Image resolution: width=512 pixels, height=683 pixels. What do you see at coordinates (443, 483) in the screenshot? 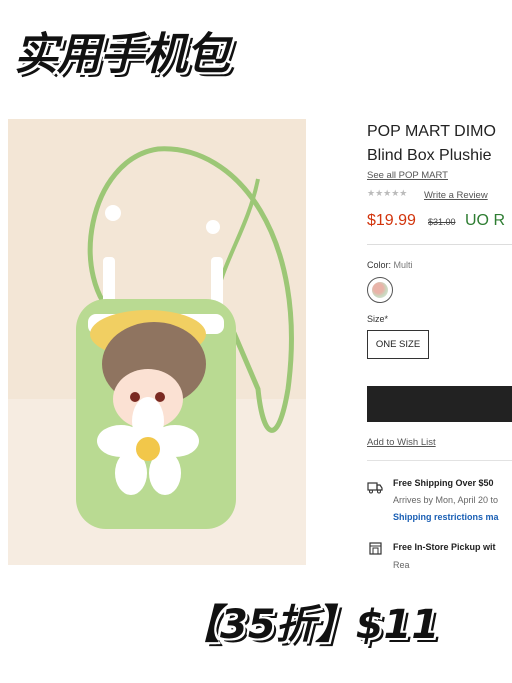
I see `shipping-title: Free Shipping Over $50` at bounding box center [443, 483].